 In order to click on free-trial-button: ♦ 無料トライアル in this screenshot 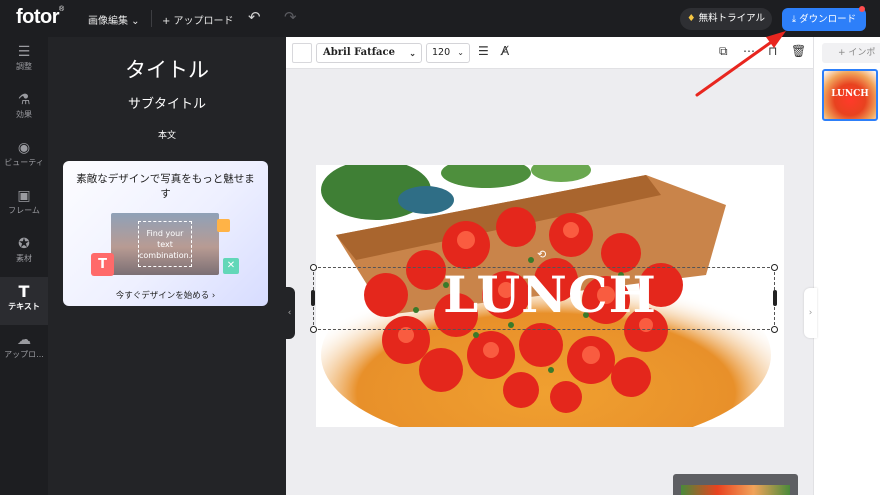, I will do `click(726, 19)`.